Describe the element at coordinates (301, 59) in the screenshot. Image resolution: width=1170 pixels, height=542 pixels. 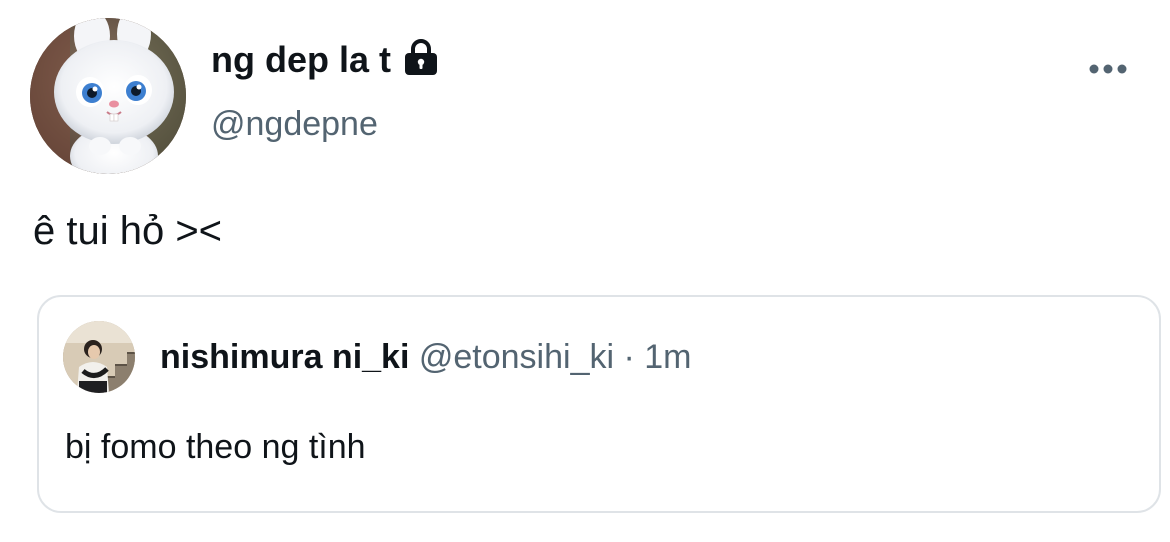
I see `author-display-name-text: ng dep la t` at that location.